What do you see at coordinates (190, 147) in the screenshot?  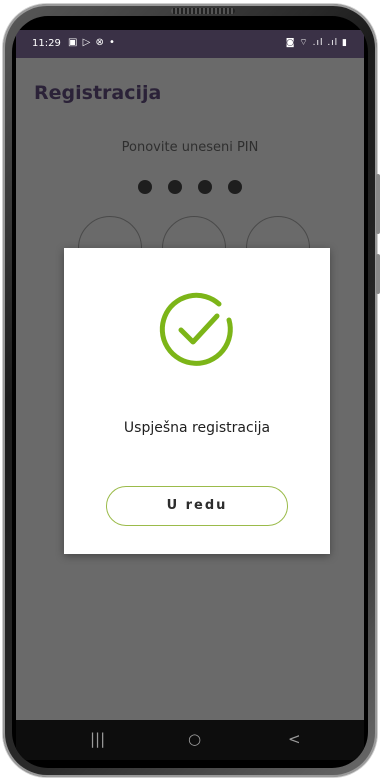 I see `pin-prompt: Ponovite uneseni PIN` at bounding box center [190, 147].